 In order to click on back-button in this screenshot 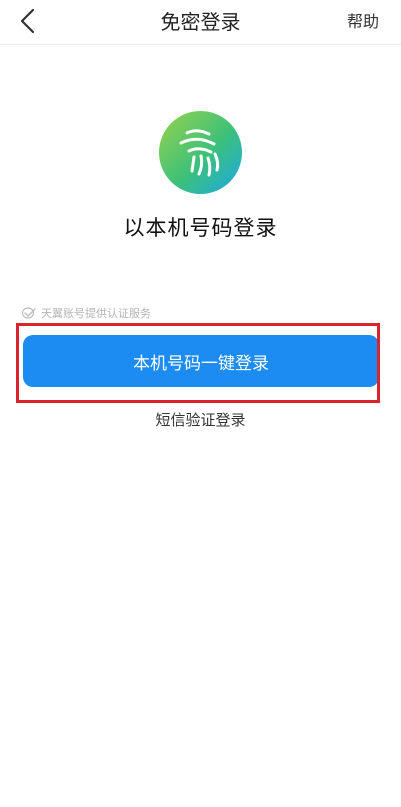, I will do `click(27, 21)`.